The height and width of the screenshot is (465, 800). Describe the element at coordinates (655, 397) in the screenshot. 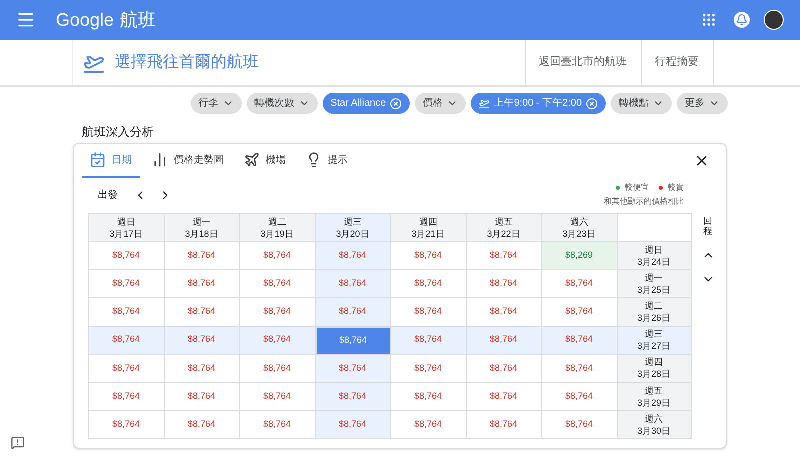

I see `row-header: 週五 3月29日` at that location.